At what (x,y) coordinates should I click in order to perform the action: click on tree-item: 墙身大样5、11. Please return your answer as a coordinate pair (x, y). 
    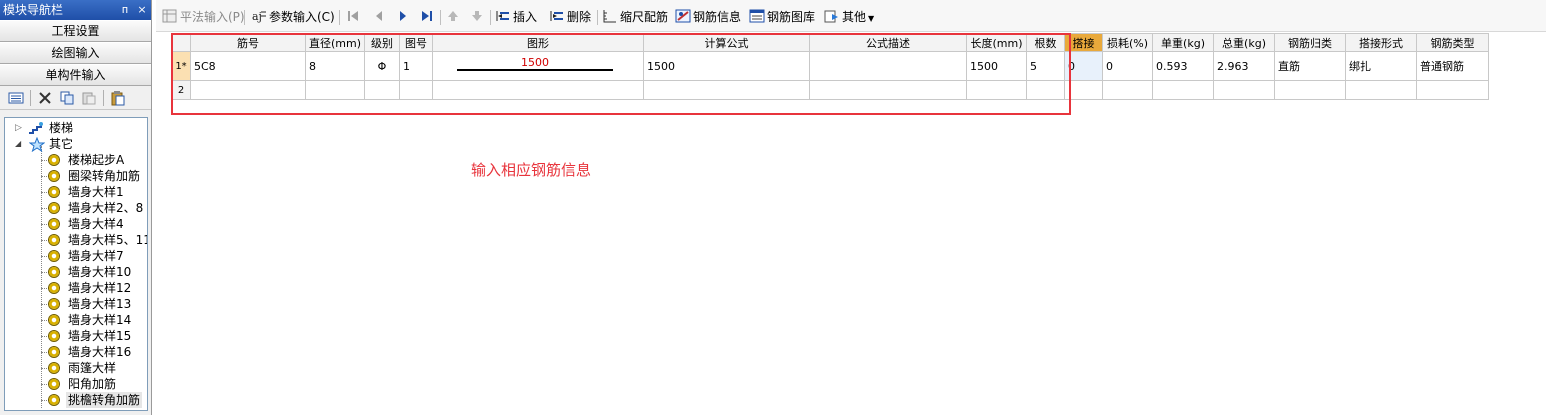
    Looking at the image, I should click on (76, 240).